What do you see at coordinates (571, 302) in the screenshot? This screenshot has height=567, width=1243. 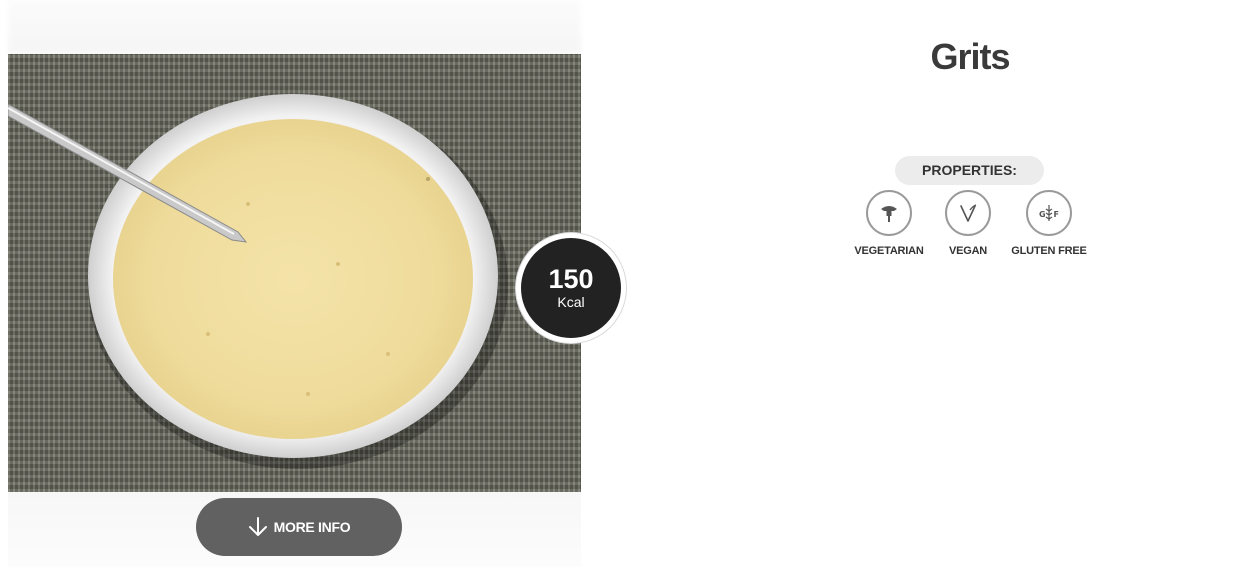 I see `calorie-unit: Kcal` at bounding box center [571, 302].